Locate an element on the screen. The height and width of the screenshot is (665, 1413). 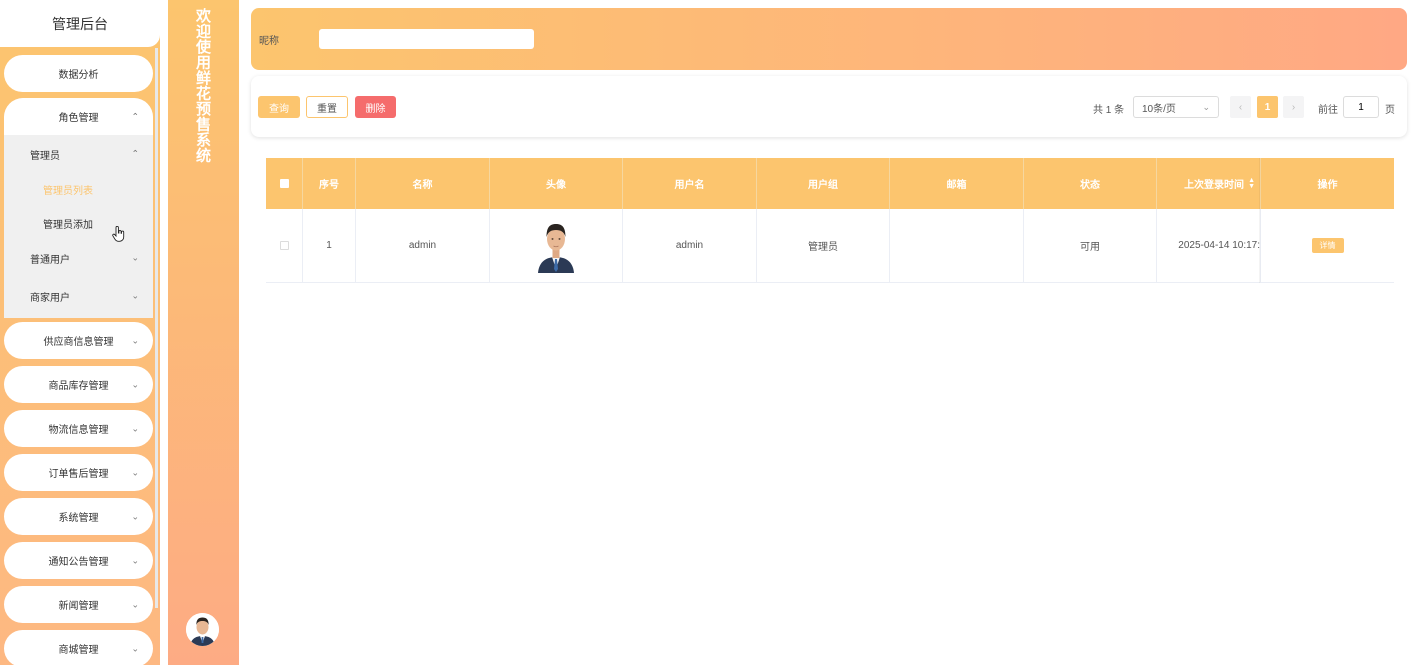
header-group: 用户组 is located at coordinates (823, 183).